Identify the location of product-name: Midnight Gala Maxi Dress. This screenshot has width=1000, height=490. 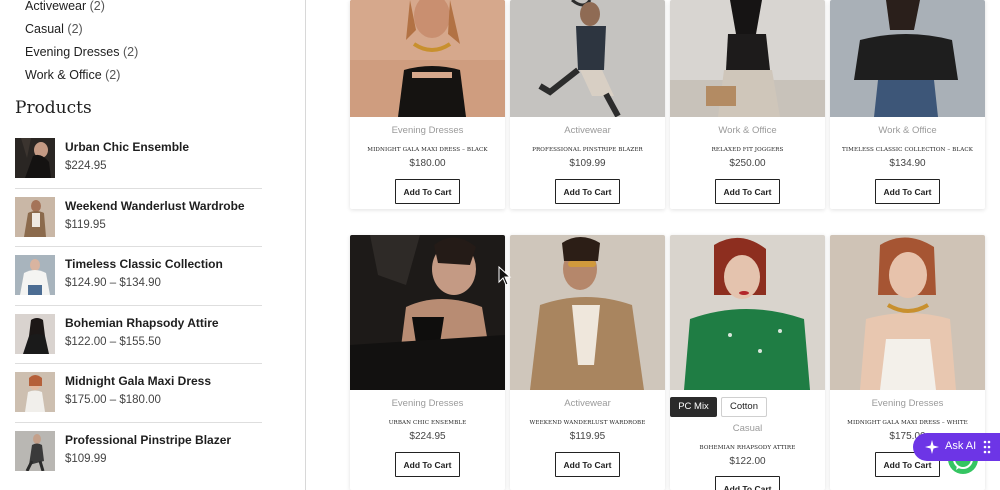
(138, 381).